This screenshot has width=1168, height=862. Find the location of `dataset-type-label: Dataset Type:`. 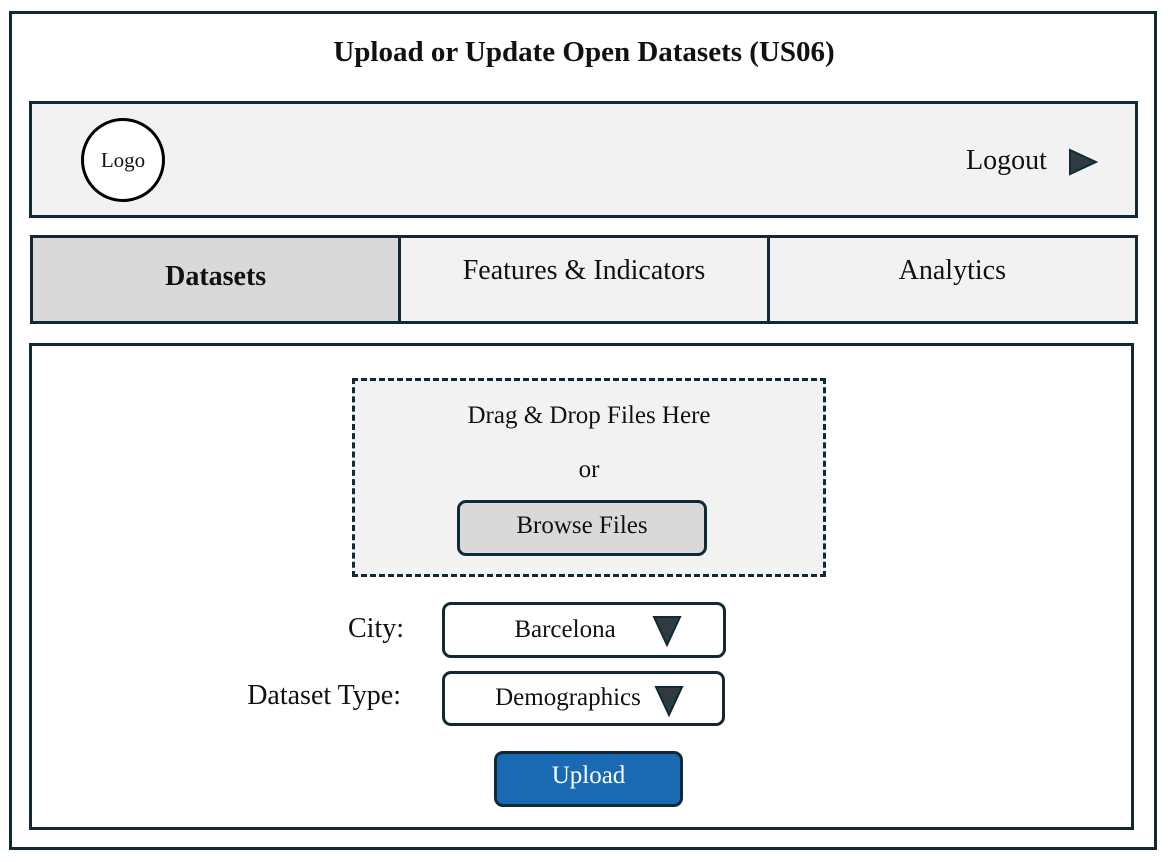

dataset-type-label: Dataset Type: is located at coordinates (324, 695).